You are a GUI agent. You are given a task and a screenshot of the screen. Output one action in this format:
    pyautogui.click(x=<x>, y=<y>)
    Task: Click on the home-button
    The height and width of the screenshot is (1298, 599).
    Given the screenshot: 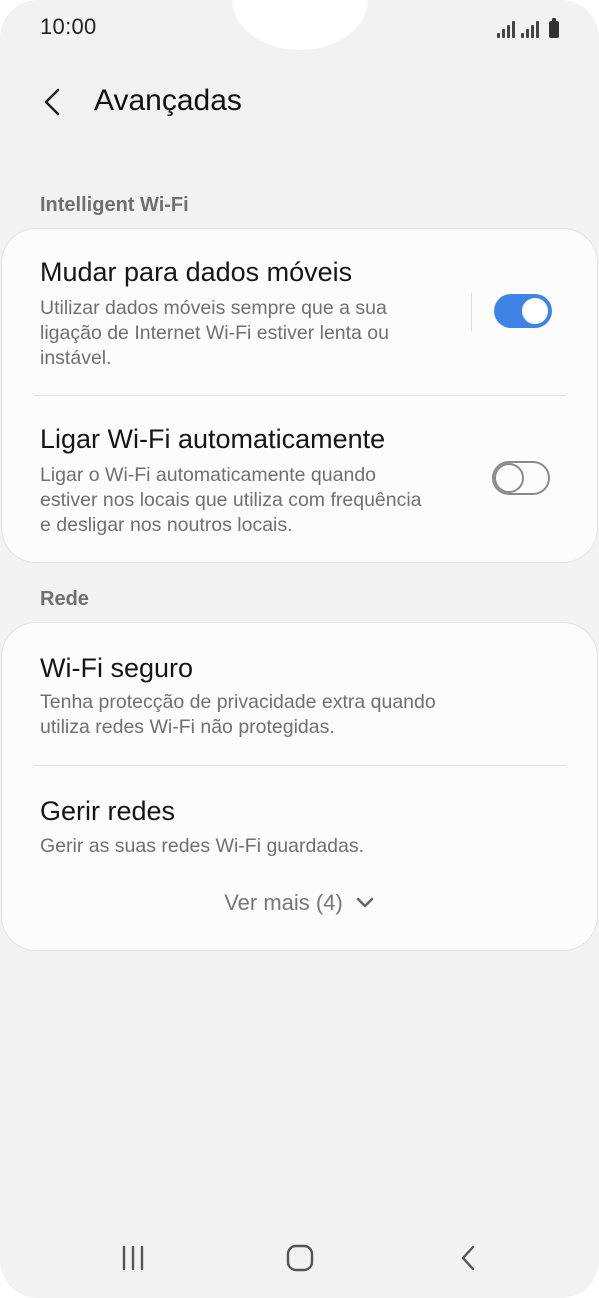 What is the action you would take?
    pyautogui.click(x=300, y=1258)
    